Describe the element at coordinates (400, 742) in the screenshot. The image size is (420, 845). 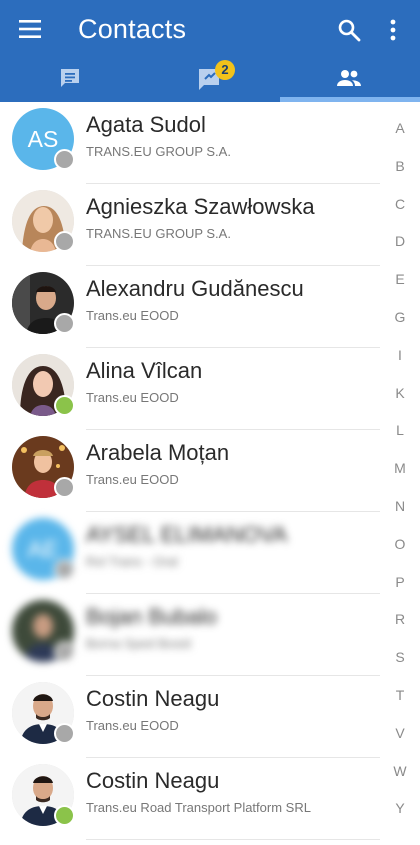
I see `index-letter-v: V` at that location.